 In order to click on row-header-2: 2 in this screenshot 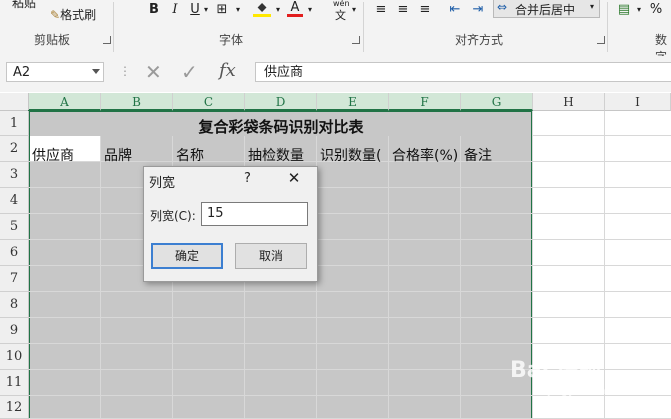, I will do `click(14, 149)`.